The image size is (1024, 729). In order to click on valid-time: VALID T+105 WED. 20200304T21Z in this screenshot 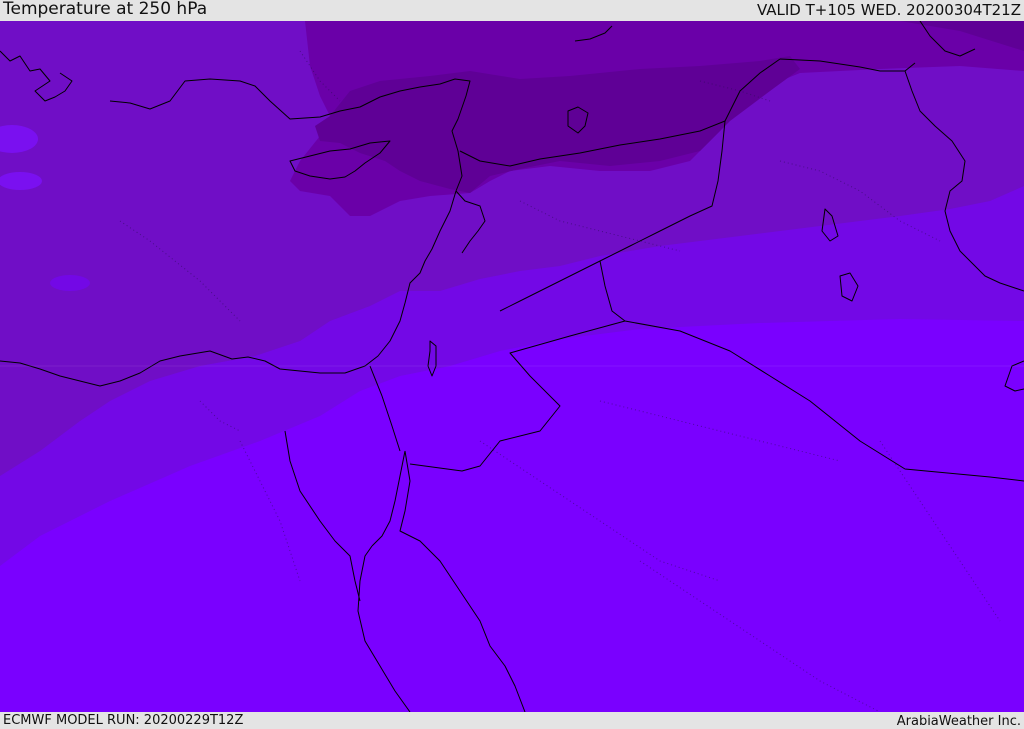, I will do `click(888, 10)`.